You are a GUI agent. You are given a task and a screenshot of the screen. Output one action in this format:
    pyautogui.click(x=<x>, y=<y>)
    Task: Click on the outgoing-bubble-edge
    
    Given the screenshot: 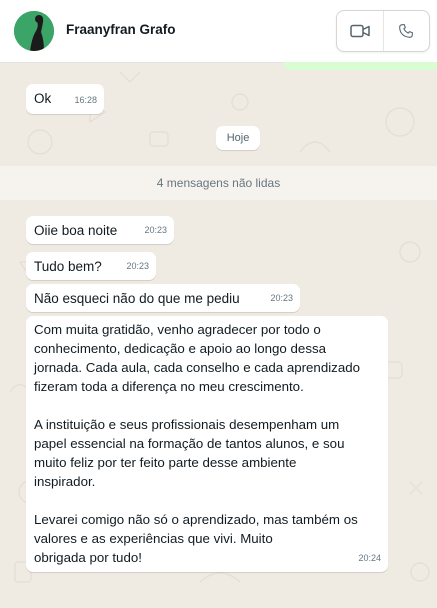 What is the action you would take?
    pyautogui.click(x=360, y=66)
    